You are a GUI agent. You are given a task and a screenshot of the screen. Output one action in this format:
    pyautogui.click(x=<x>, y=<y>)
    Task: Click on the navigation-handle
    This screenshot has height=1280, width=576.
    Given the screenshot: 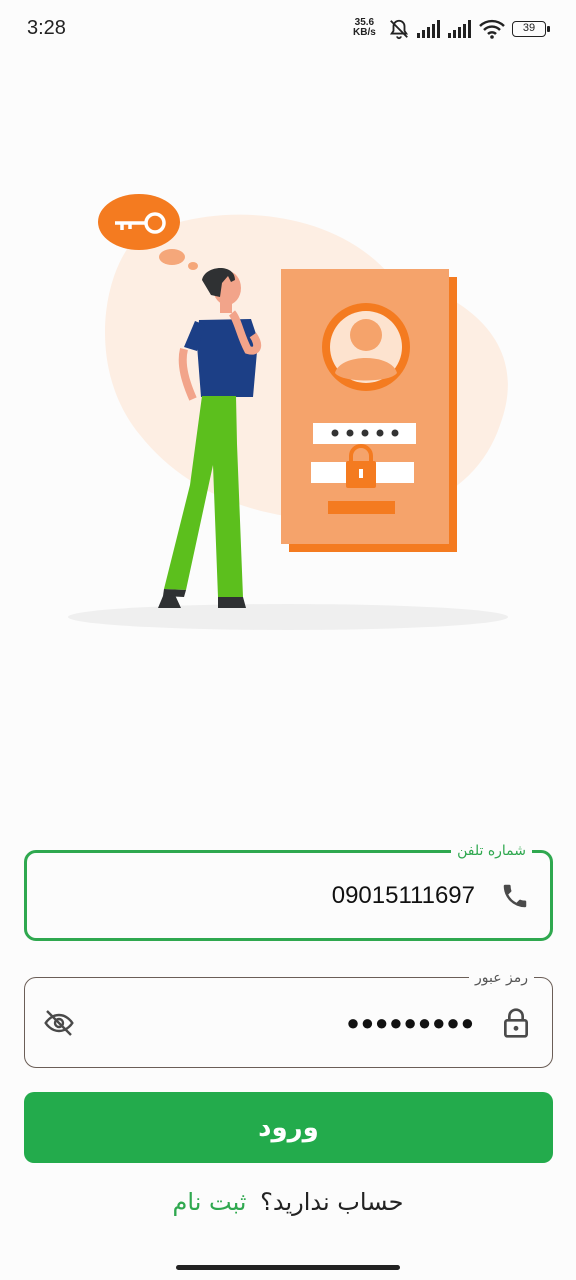 What is the action you would take?
    pyautogui.click(x=288, y=1267)
    